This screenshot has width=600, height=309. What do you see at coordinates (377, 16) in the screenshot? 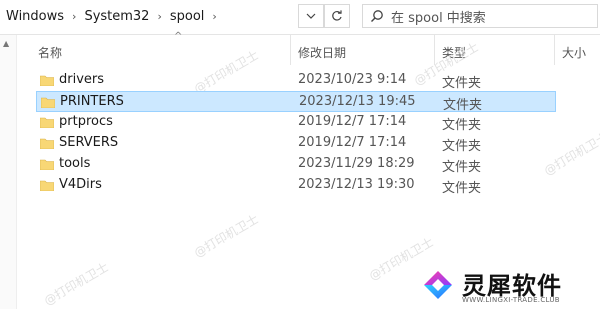
I see `search-icon` at bounding box center [377, 16].